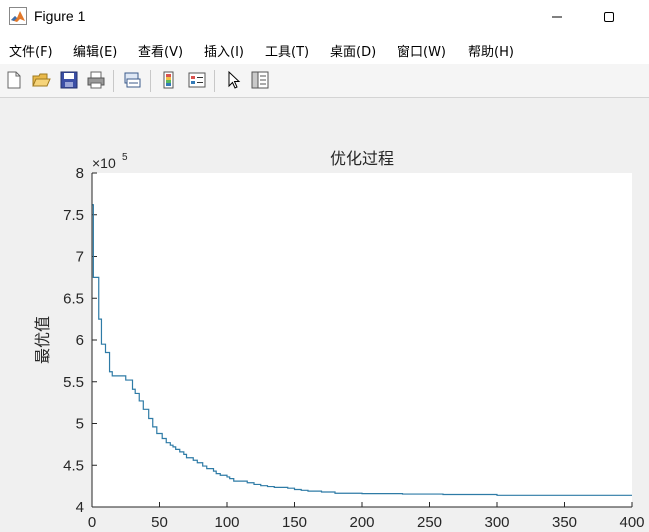 The image size is (649, 532). What do you see at coordinates (353, 50) in the screenshot?
I see `menu-desktop: 桌面(D)` at bounding box center [353, 50].